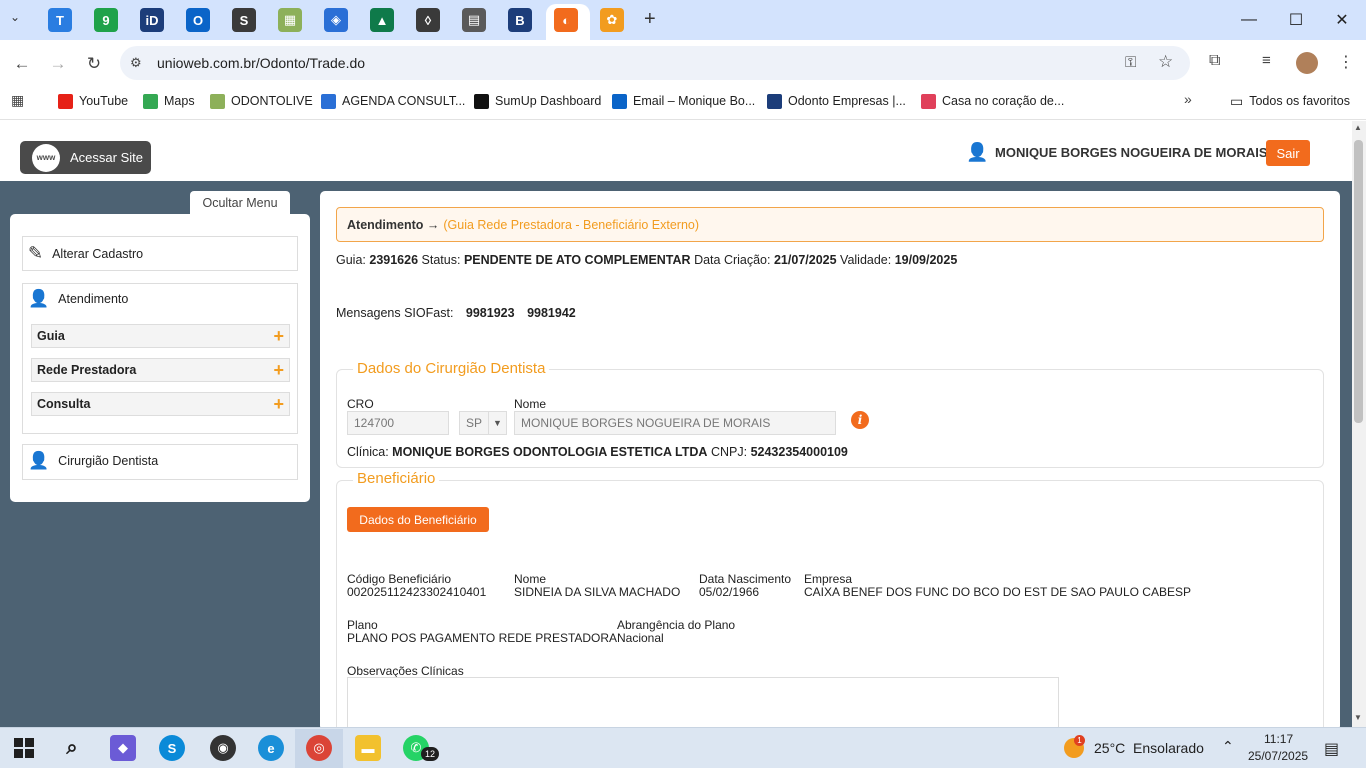 This screenshot has height=768, width=1366. What do you see at coordinates (1307, 63) in the screenshot?
I see `profile-avatar` at bounding box center [1307, 63].